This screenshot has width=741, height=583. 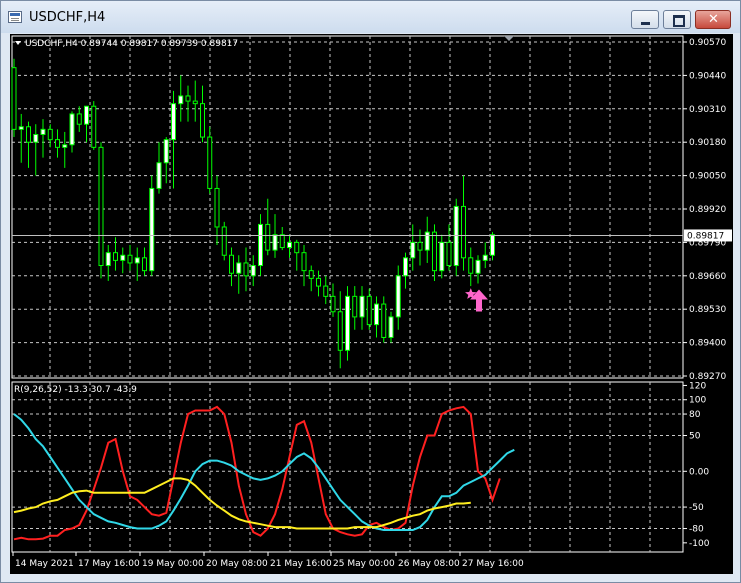 What do you see at coordinates (44, 564) in the screenshot?
I see `time-axis-label: 14 May 2021` at bounding box center [44, 564].